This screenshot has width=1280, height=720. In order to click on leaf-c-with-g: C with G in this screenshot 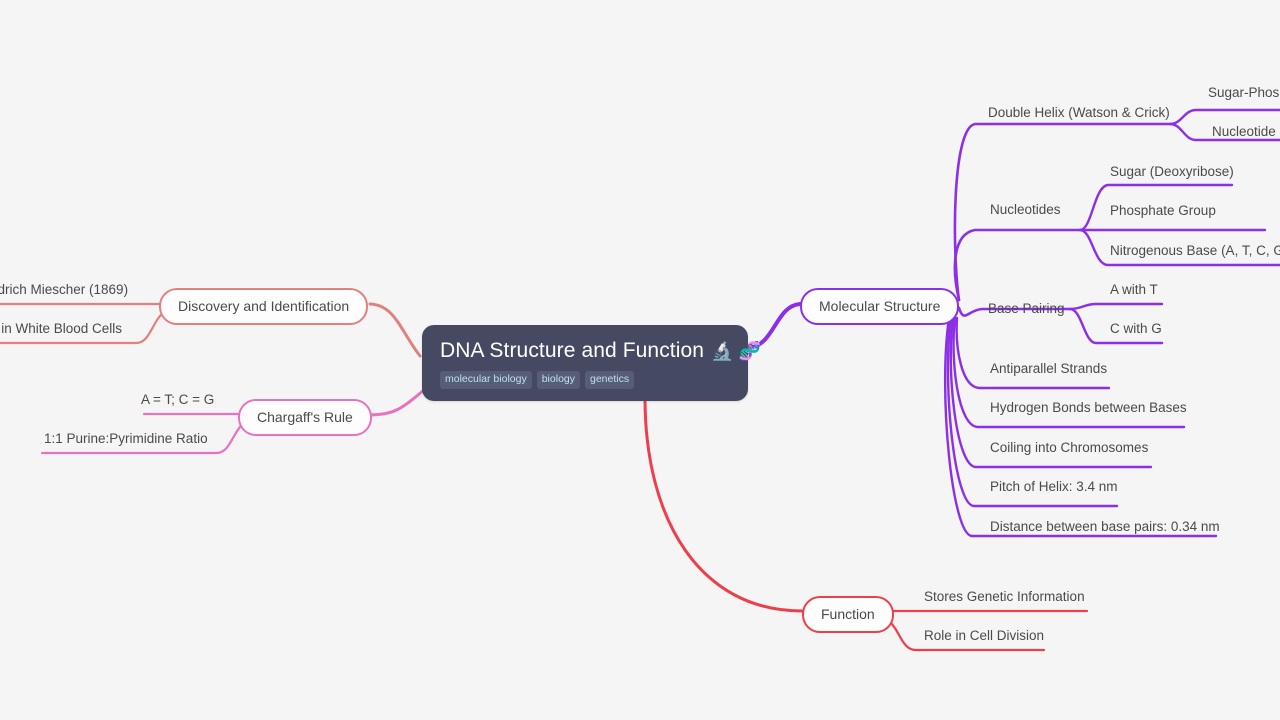, I will do `click(1136, 329)`.